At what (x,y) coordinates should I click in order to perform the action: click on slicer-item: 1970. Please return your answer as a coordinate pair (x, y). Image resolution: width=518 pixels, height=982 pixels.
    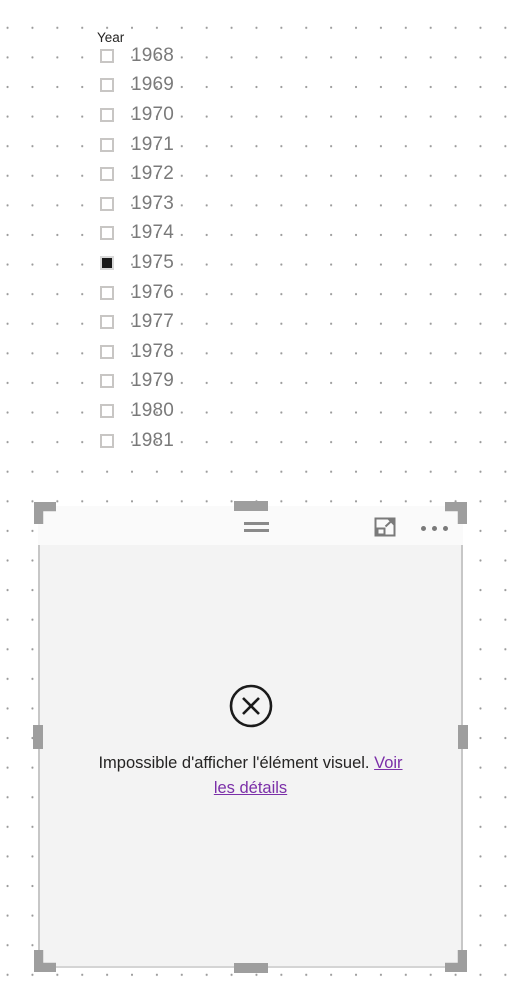
    Looking at the image, I should click on (160, 115).